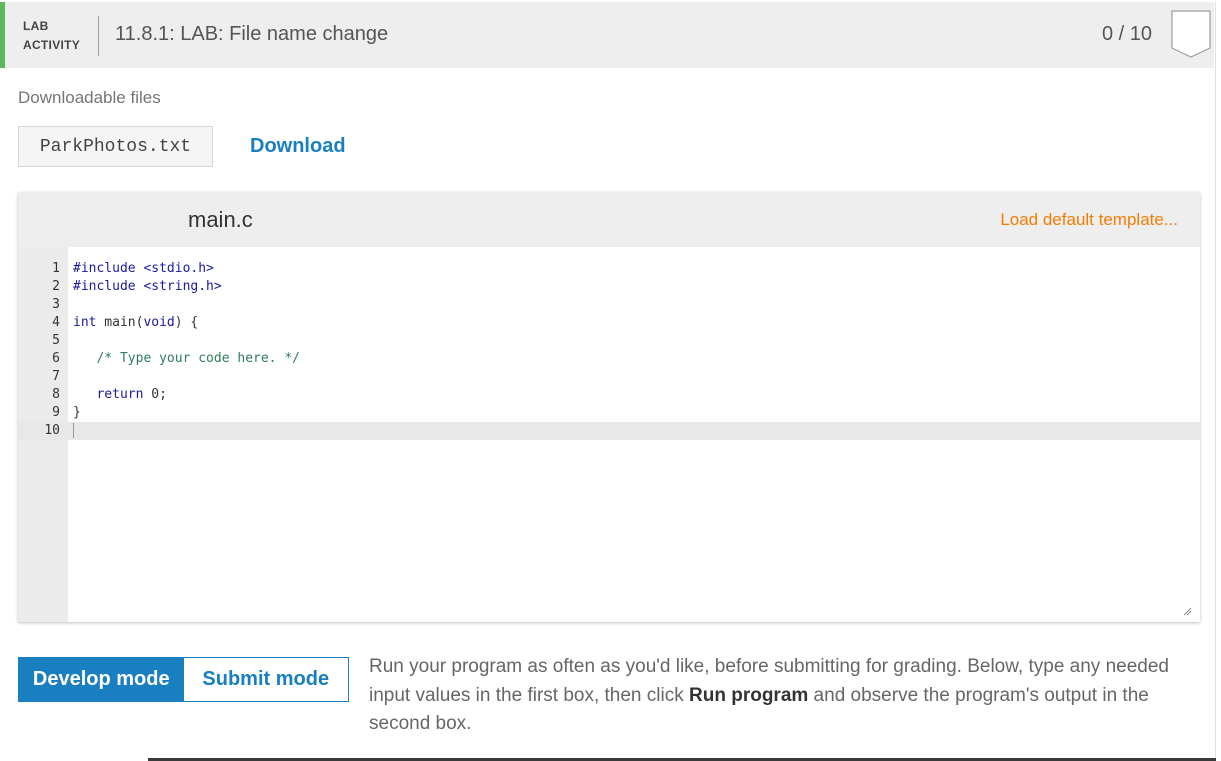 Image resolution: width=1221 pixels, height=761 pixels. I want to click on code-text: #include <stdio.h>, so click(143, 269).